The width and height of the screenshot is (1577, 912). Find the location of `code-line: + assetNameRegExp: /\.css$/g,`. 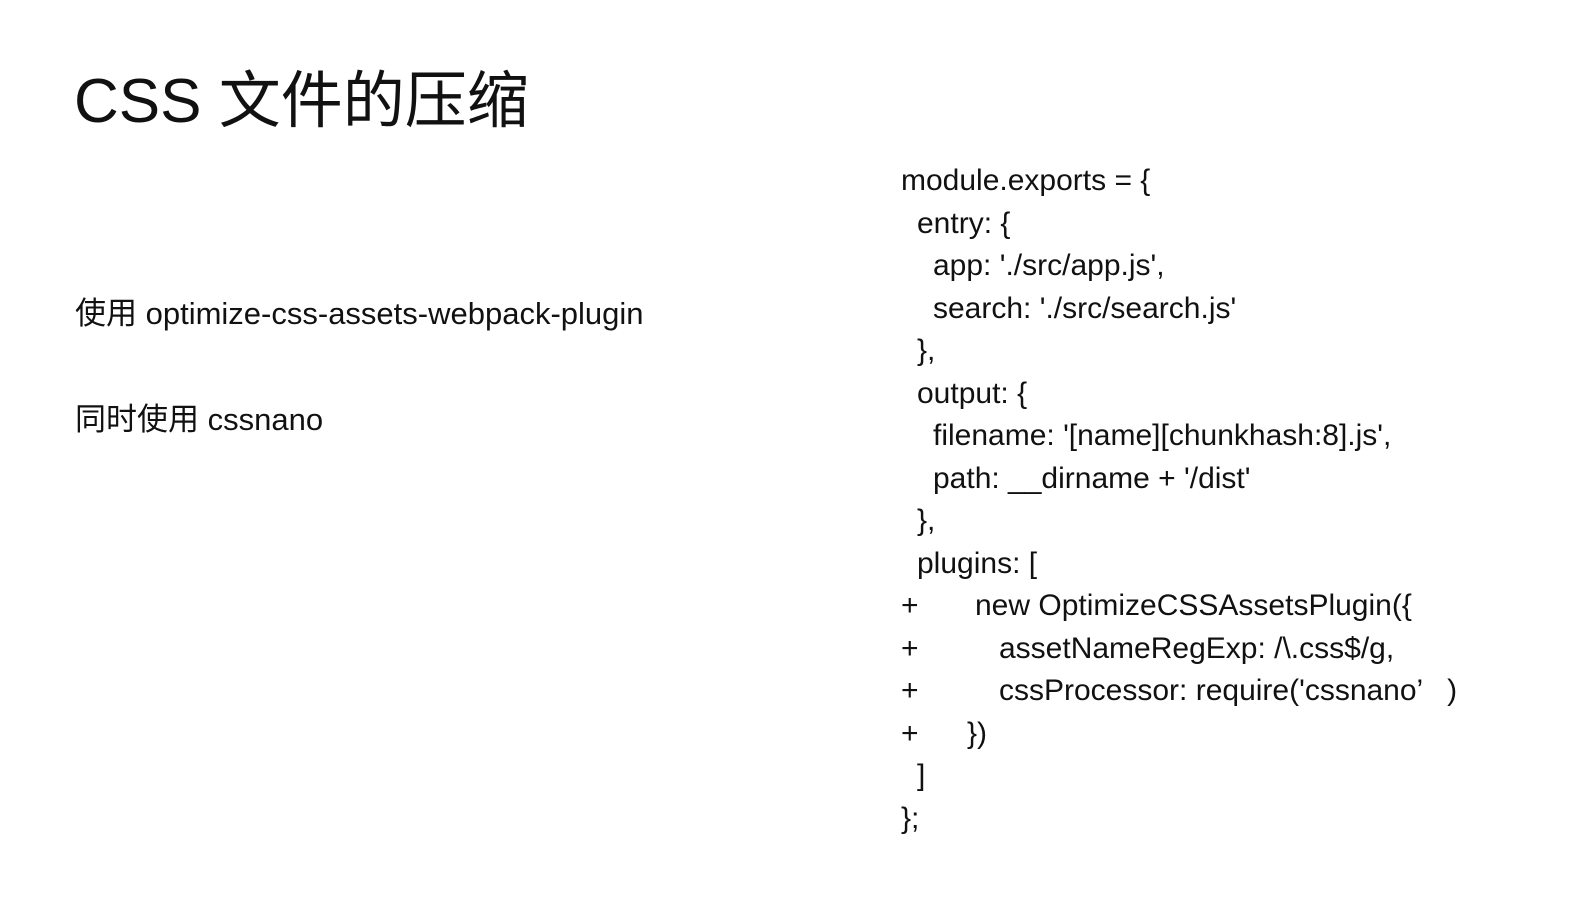

code-line: + assetNameRegExp: /\.css$/g, is located at coordinates (1231, 649).